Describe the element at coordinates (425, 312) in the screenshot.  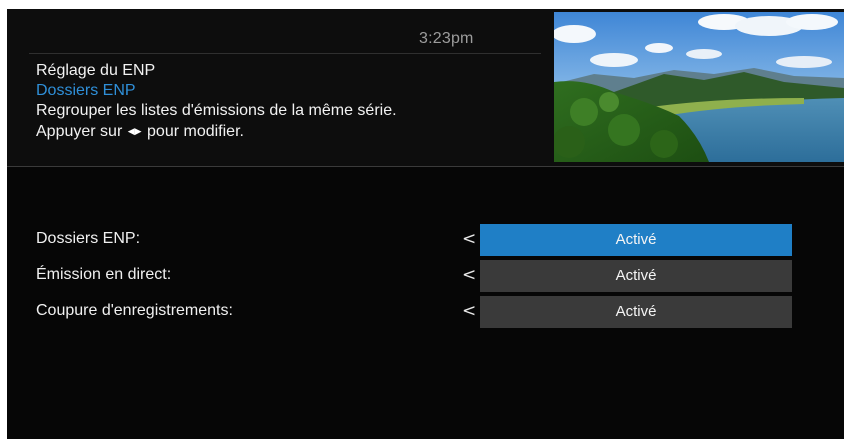
I see `setting-row-coupure-enregistrements: Coupure d'enregistrements: < Activé` at that location.